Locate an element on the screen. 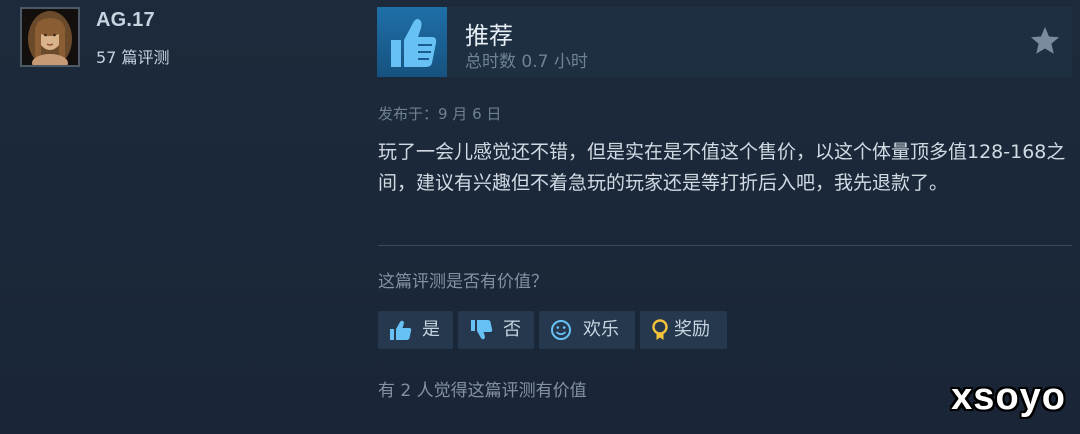 The image size is (1080, 434). award-label: 奖励 is located at coordinates (692, 329).